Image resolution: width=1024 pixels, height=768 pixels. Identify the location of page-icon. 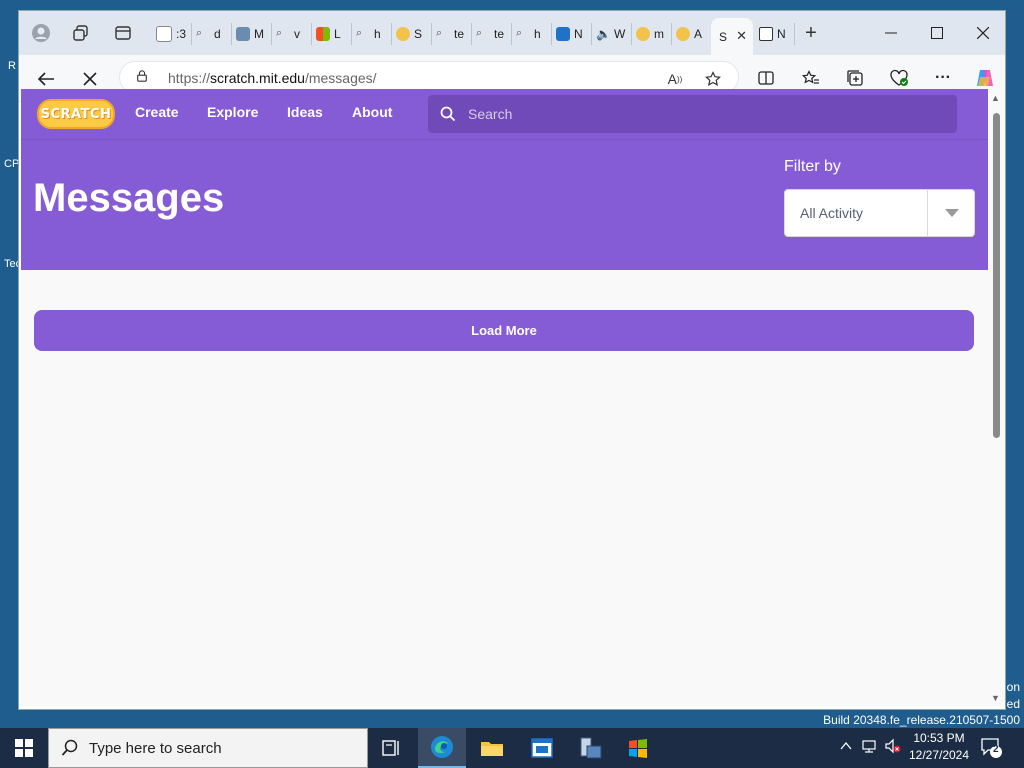
(164, 34).